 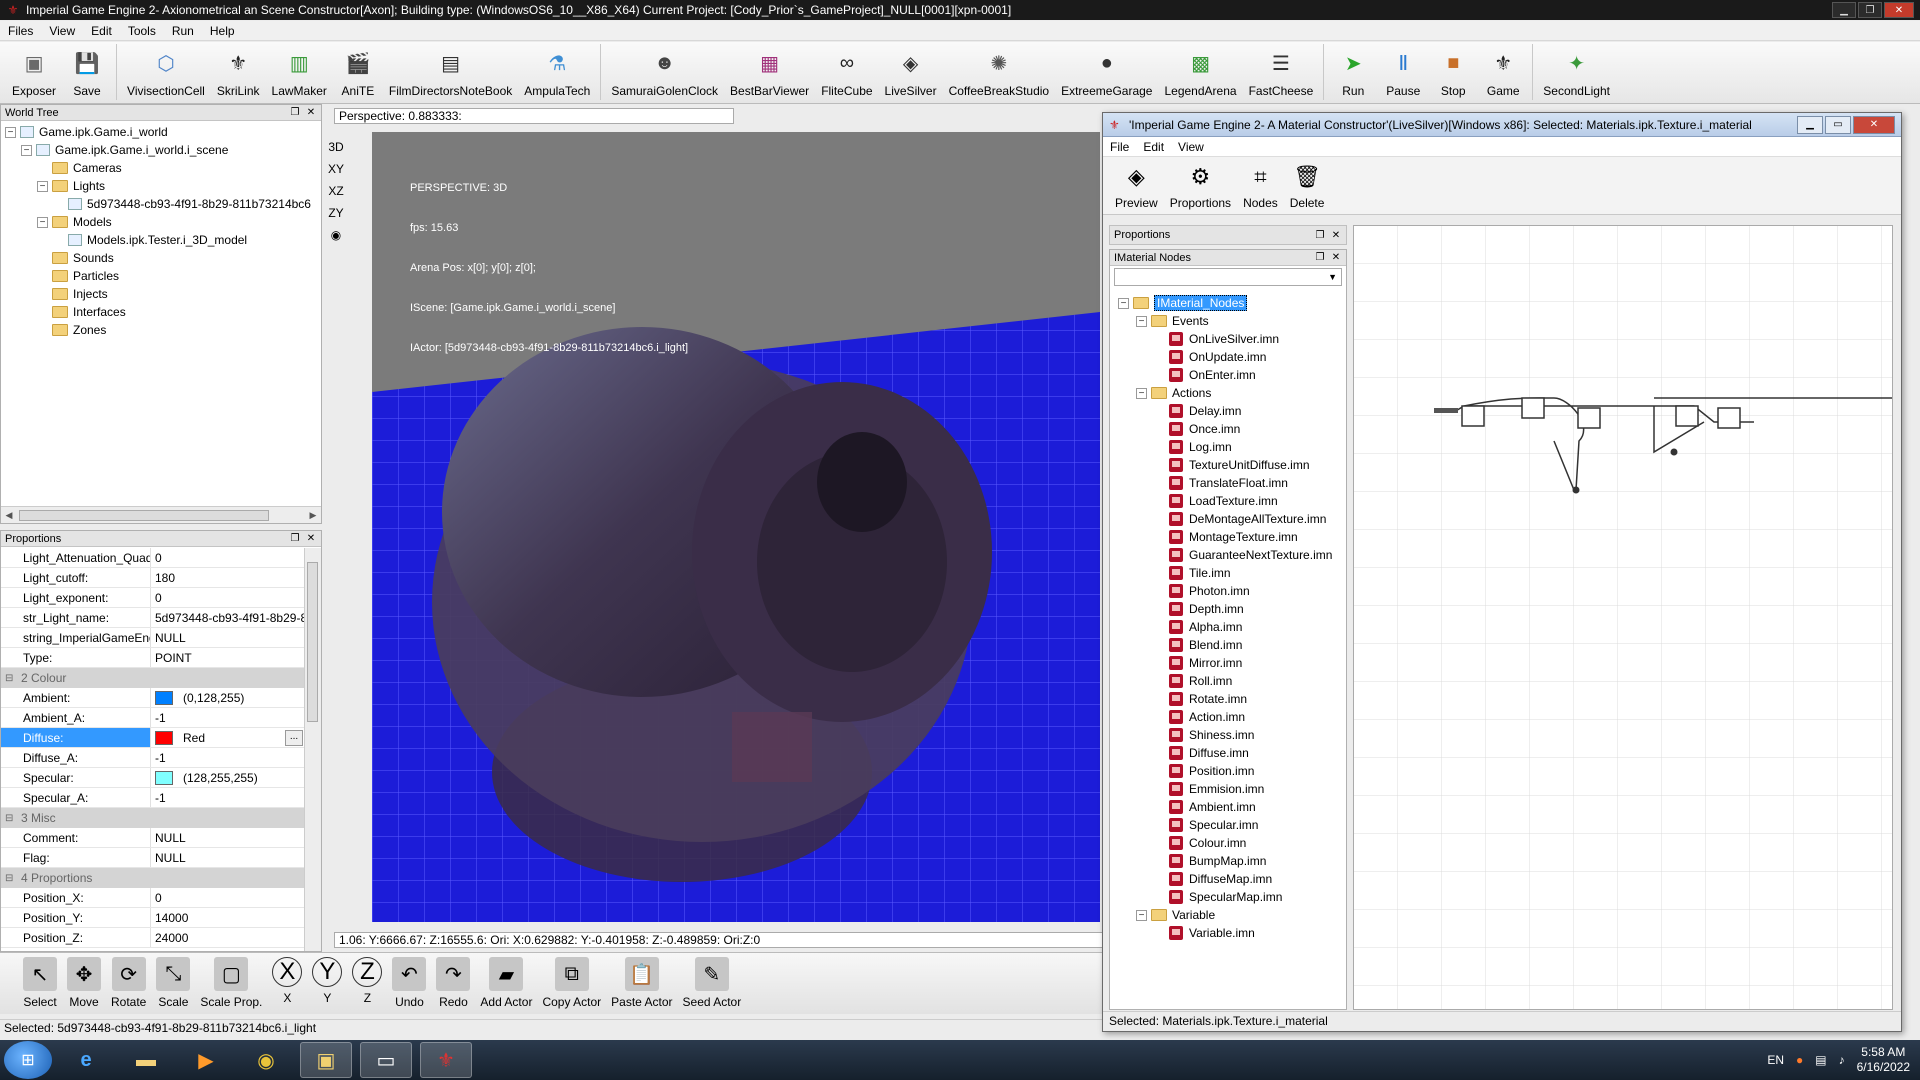 What do you see at coordinates (1453, 70) in the screenshot?
I see `toolbar-stop-button: ■ Stop` at bounding box center [1453, 70].